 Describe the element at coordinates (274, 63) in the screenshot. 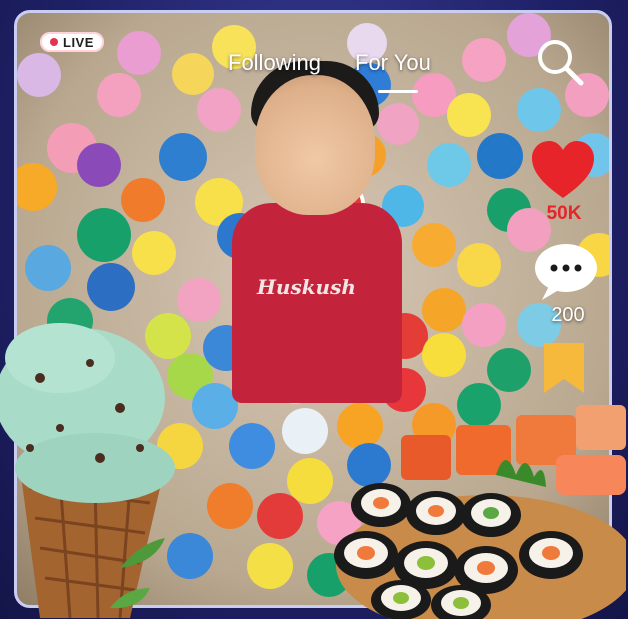

I see `tab-following: Following` at that location.